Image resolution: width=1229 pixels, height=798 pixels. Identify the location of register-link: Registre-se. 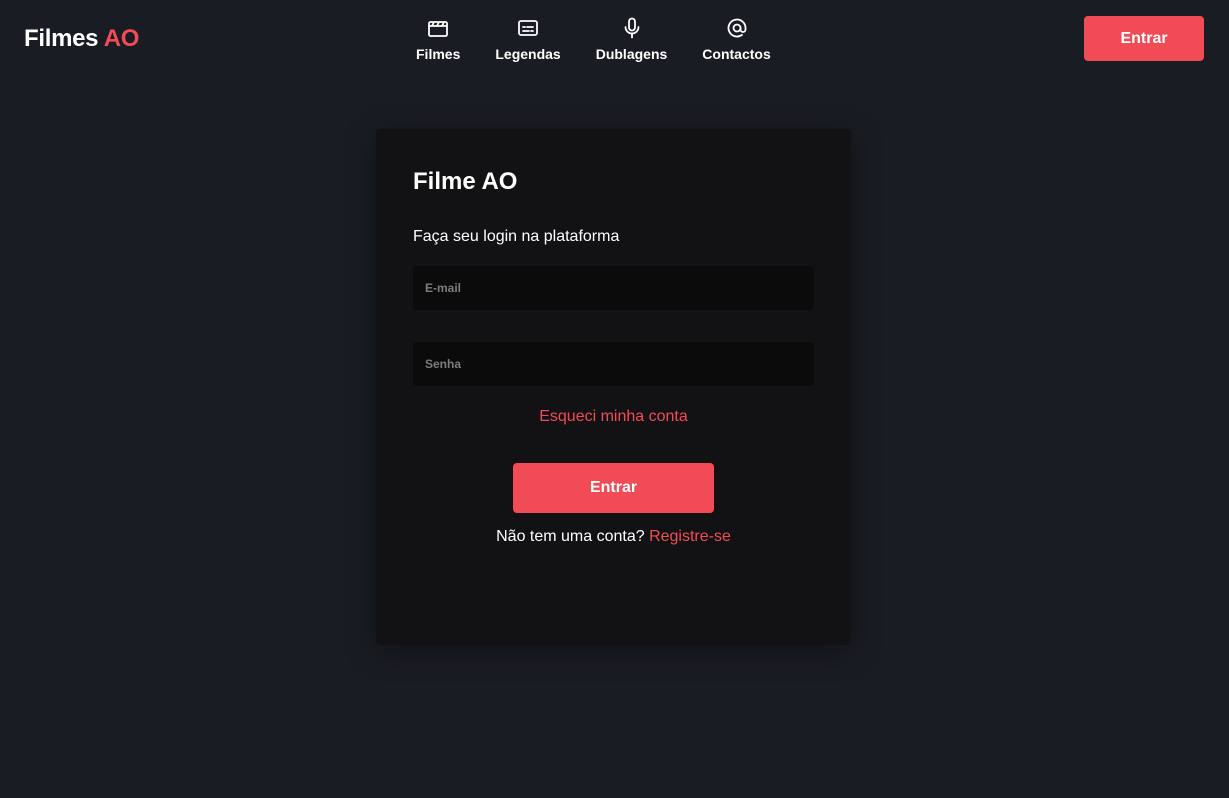
(690, 536).